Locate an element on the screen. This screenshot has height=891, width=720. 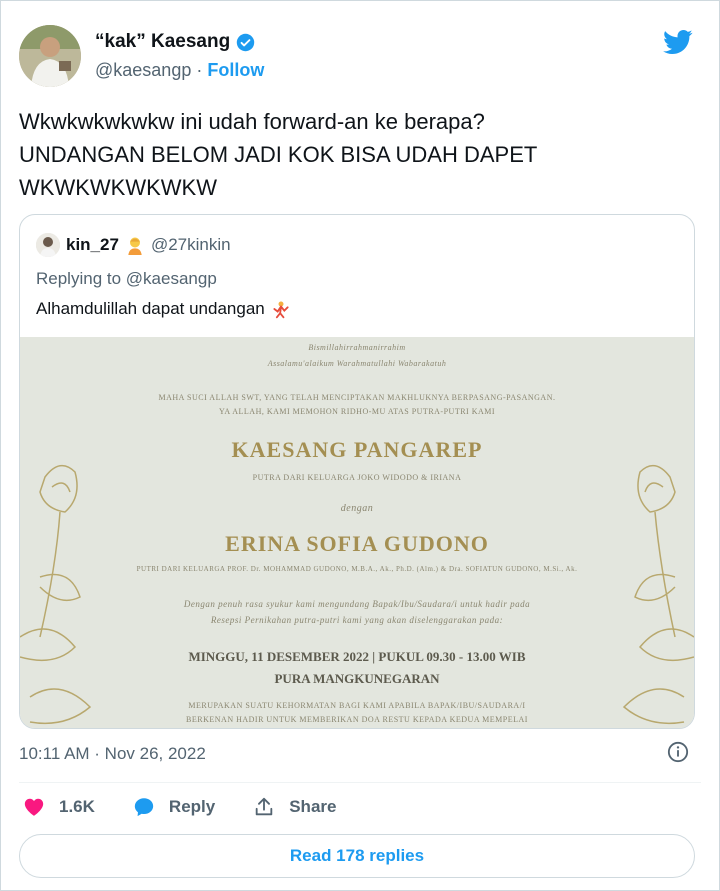
follow-button: Follow is located at coordinates (235, 70).